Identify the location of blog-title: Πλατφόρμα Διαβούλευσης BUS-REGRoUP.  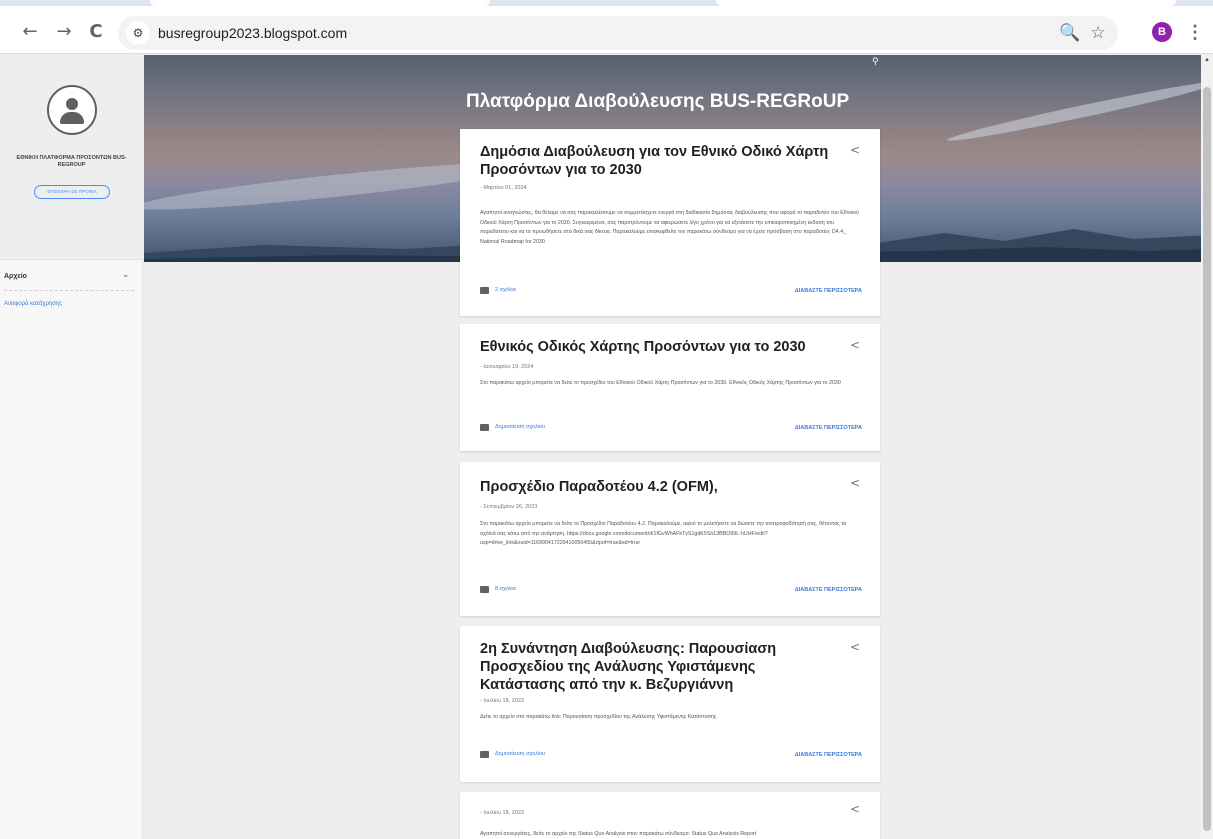
(657, 102).